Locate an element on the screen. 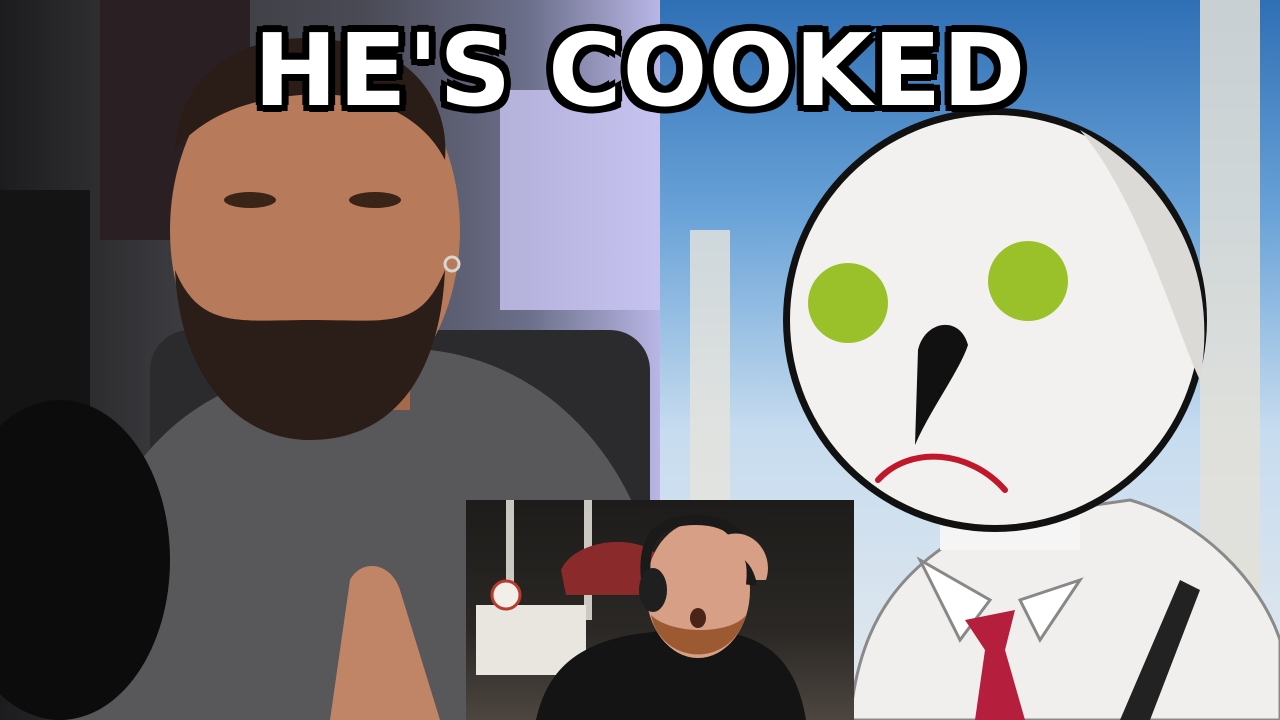 The width and height of the screenshot is (1280, 720). left-eye is located at coordinates (250, 200).